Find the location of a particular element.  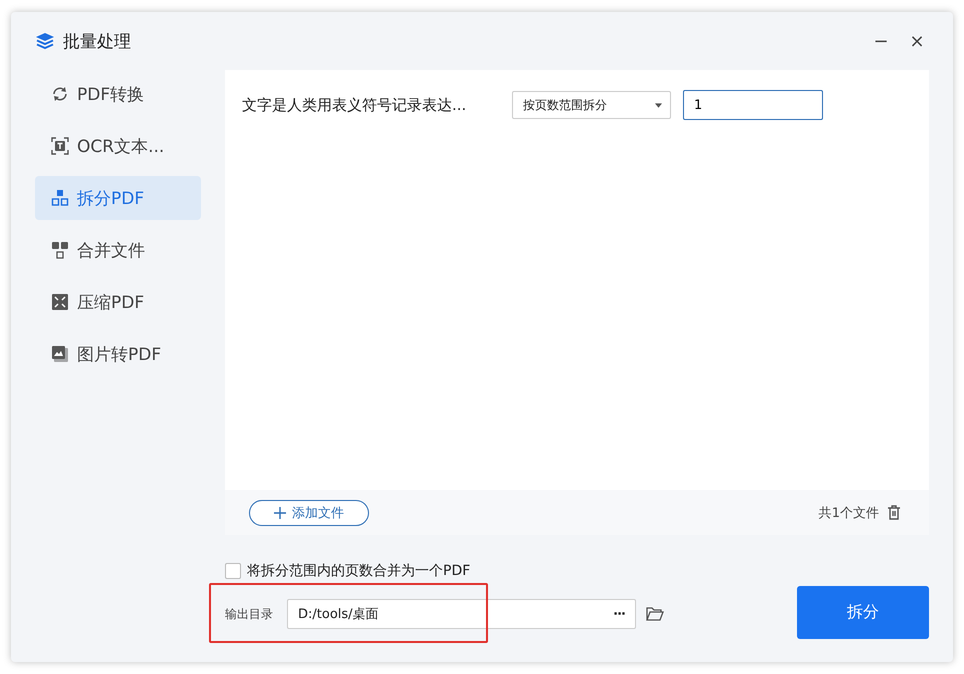

minimize-button: − is located at coordinates (881, 41).